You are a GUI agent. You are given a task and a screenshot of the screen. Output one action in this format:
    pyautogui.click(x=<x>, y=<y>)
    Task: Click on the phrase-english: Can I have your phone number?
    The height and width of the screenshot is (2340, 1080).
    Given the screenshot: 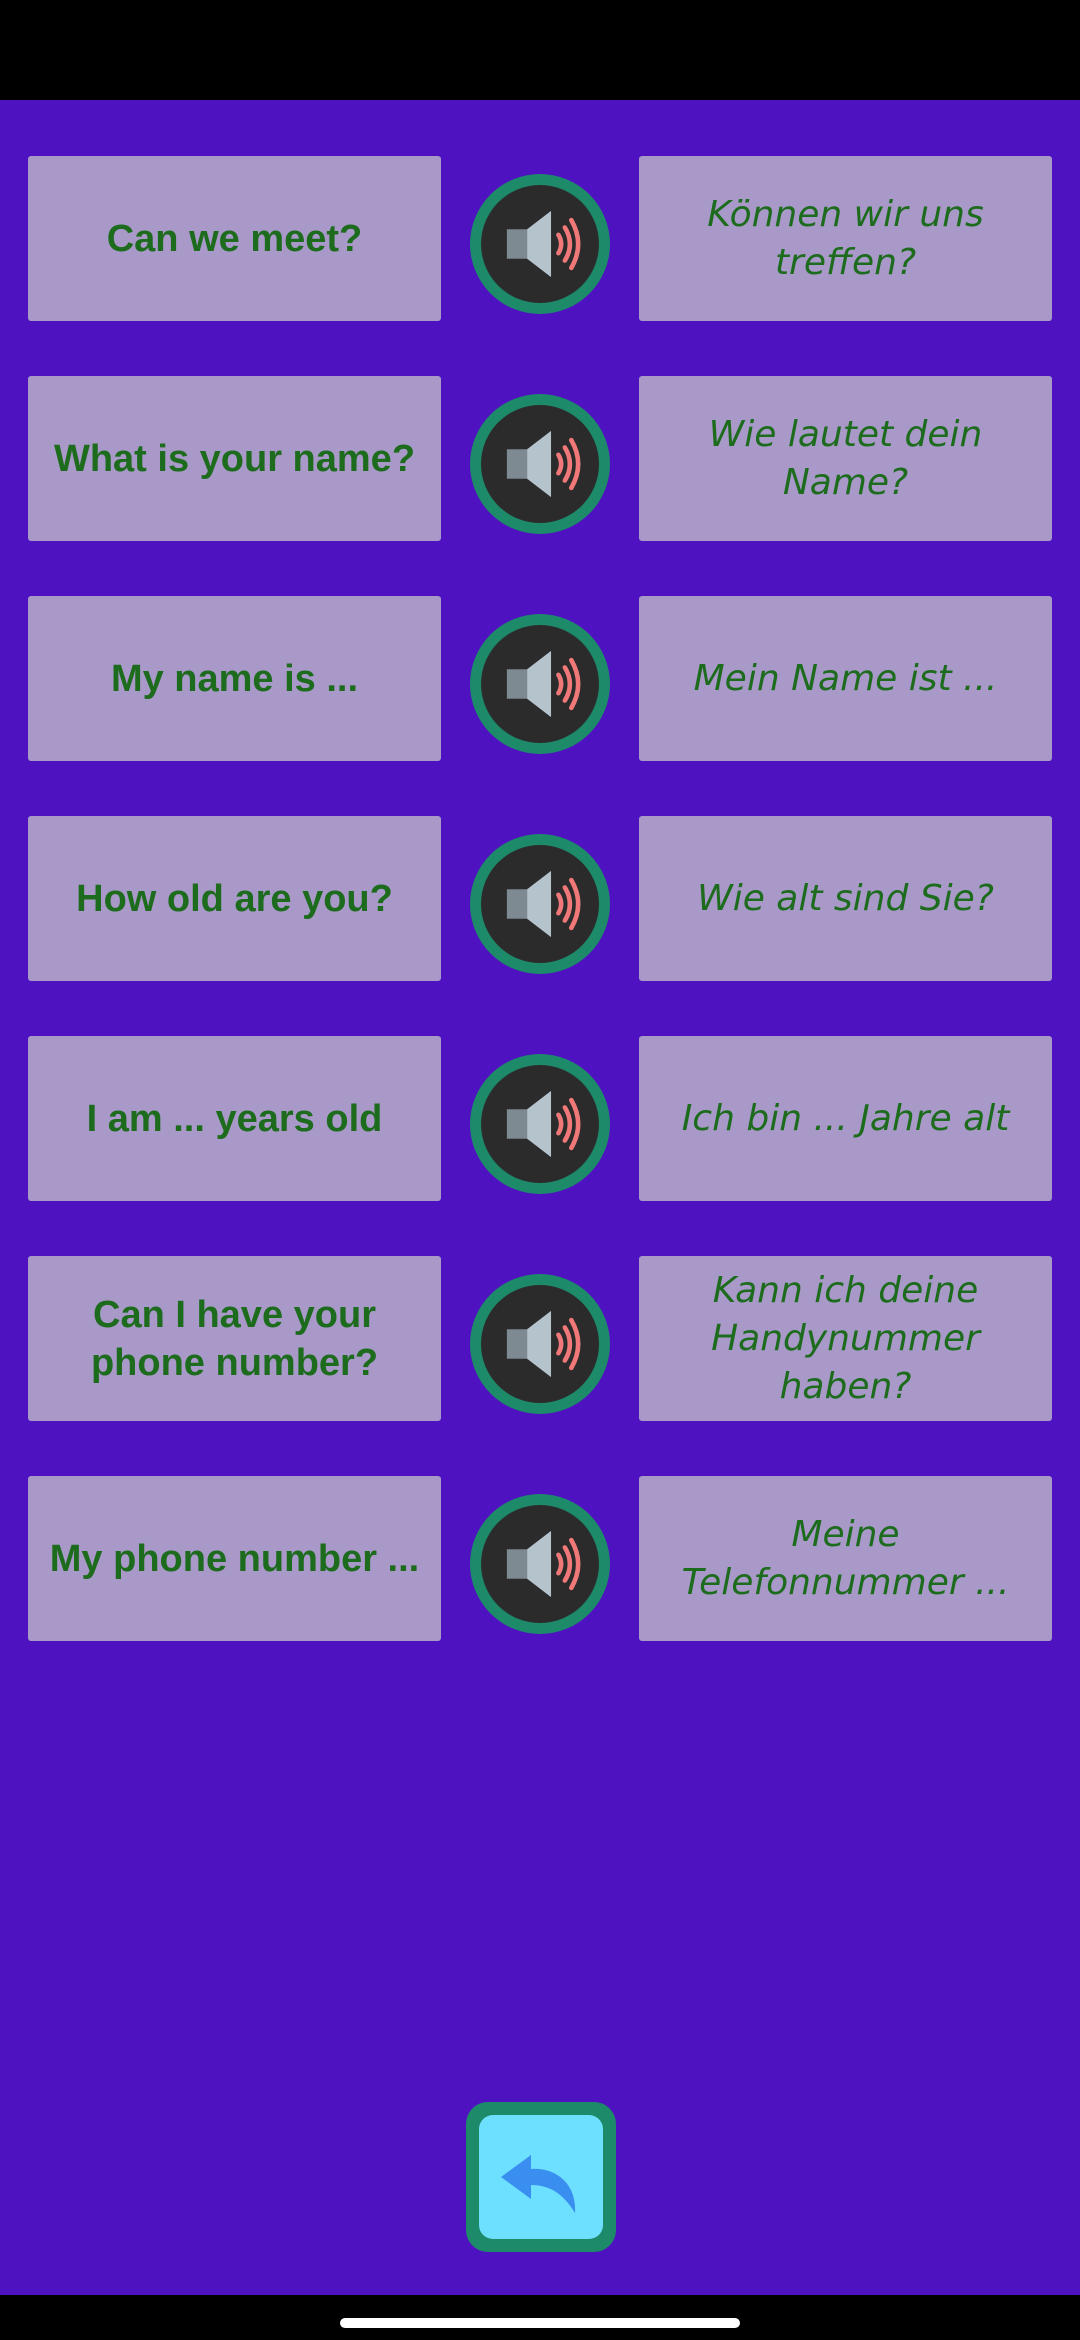 What is the action you would take?
    pyautogui.click(x=234, y=1338)
    